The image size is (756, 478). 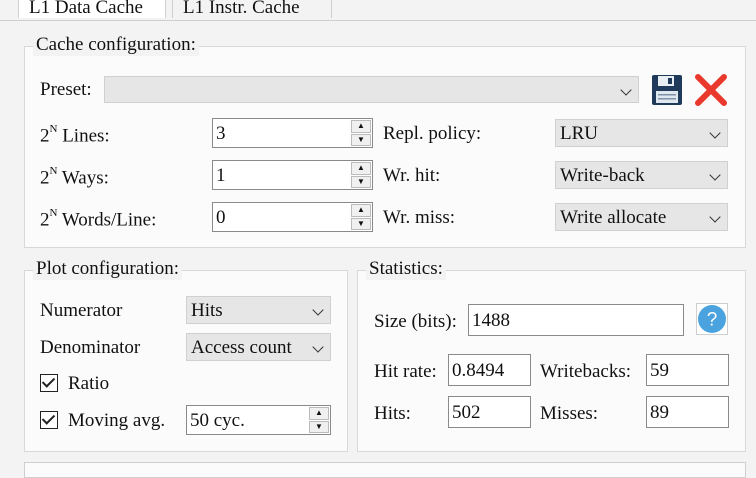 What do you see at coordinates (361, 181) in the screenshot?
I see `ways-decrement-button: ▼` at bounding box center [361, 181].